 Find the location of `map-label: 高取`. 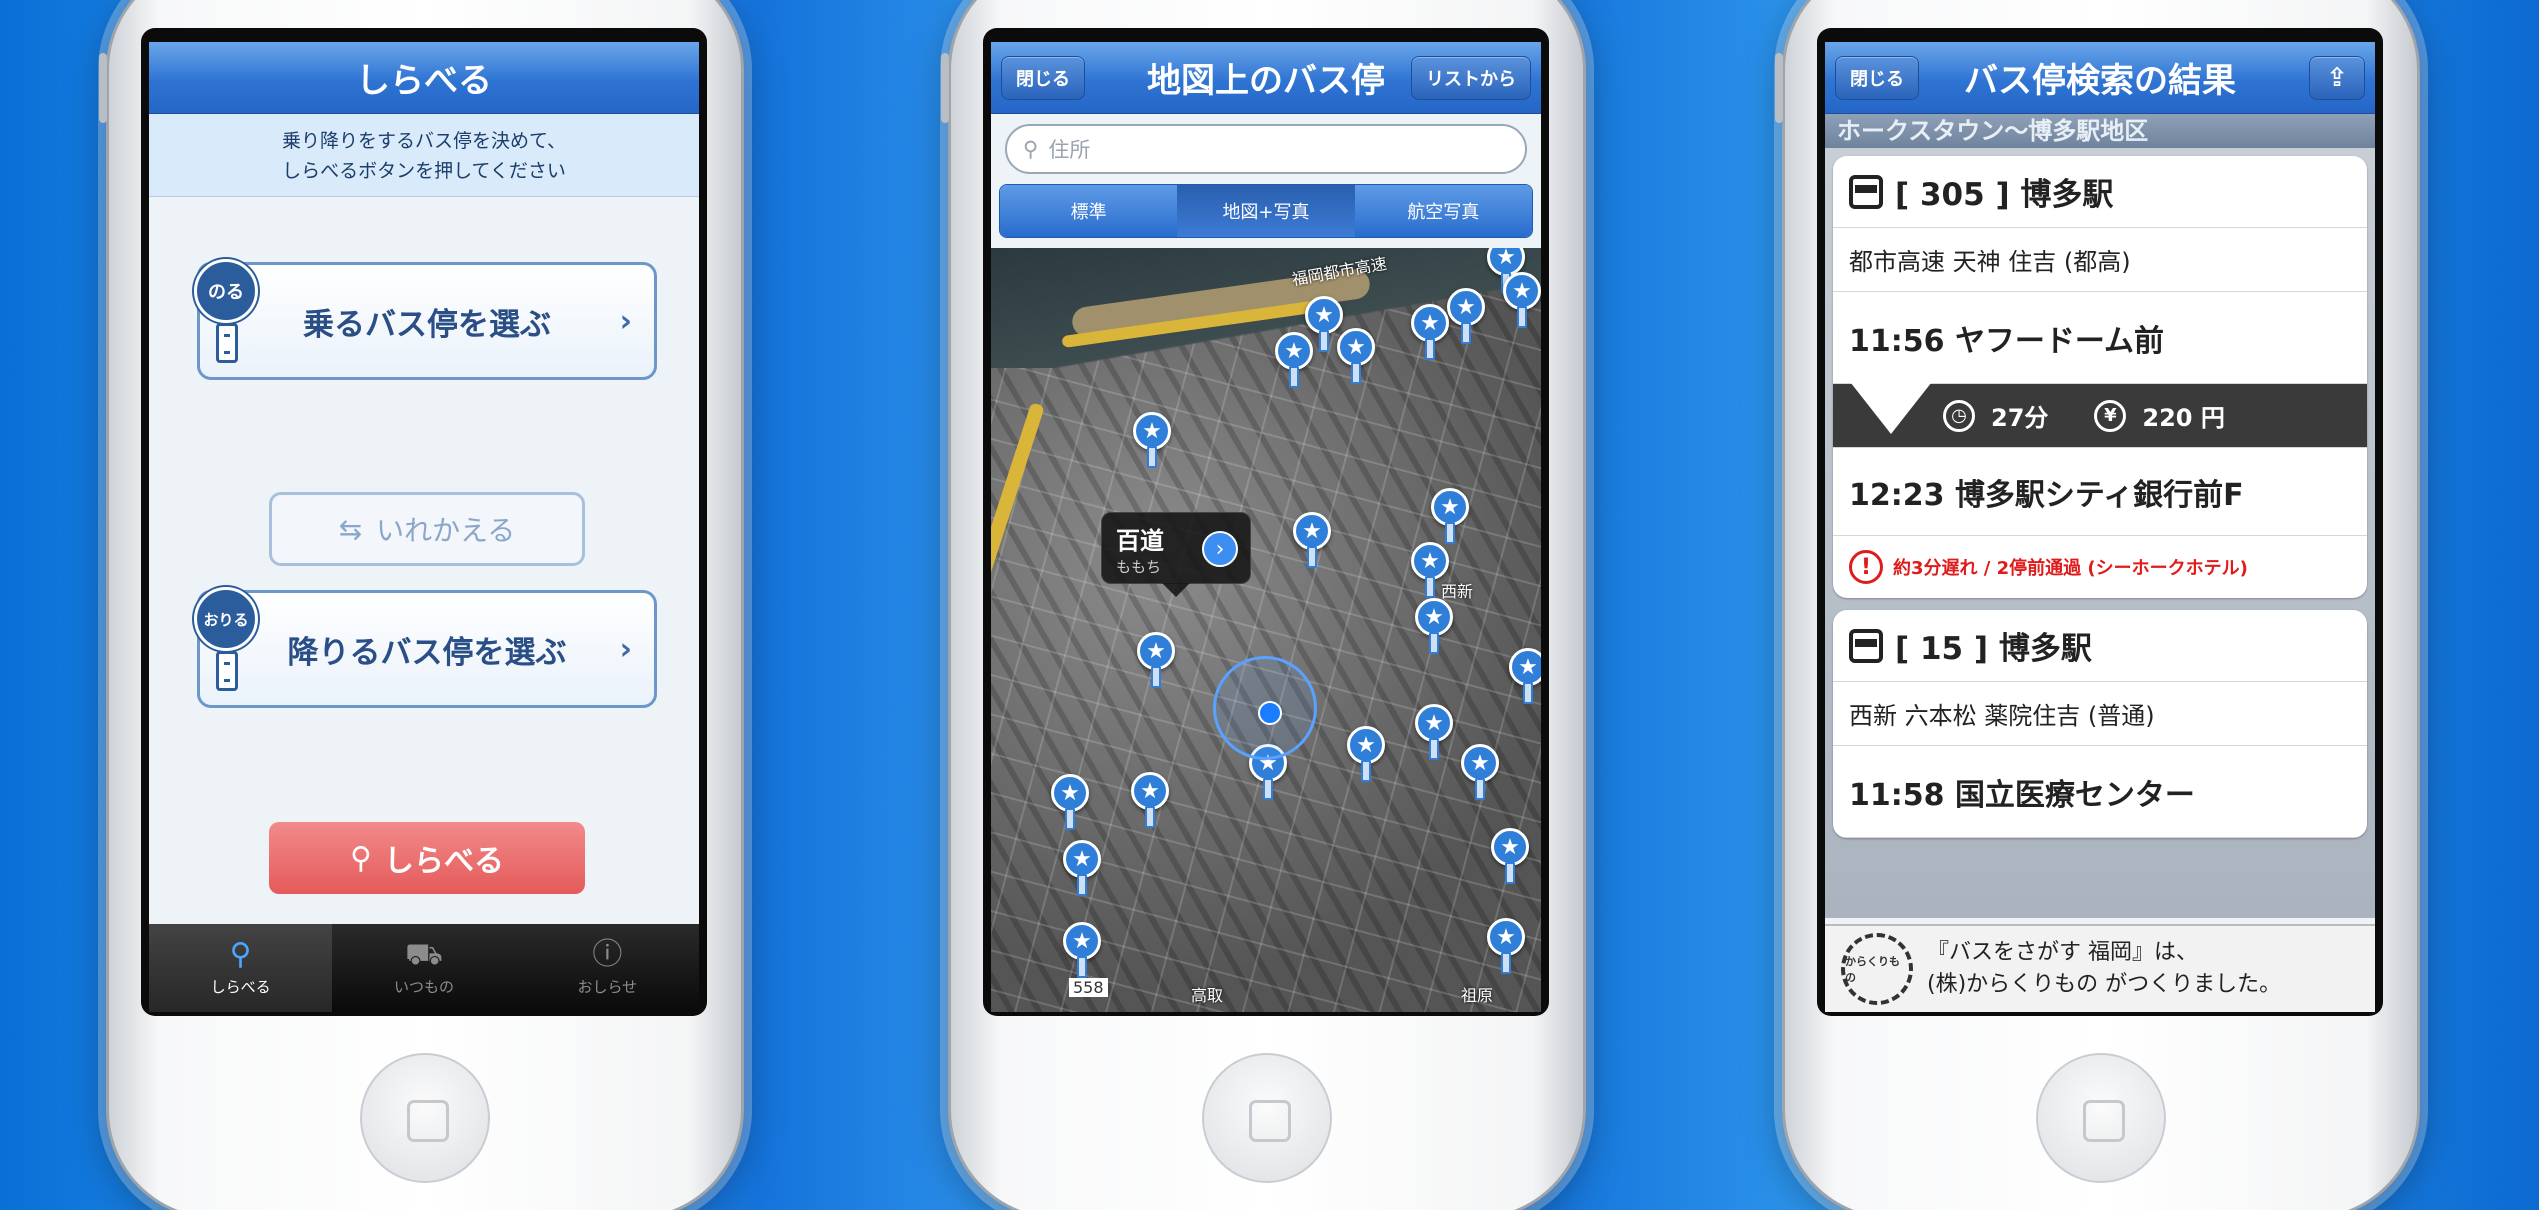

map-label: 高取 is located at coordinates (1207, 995).